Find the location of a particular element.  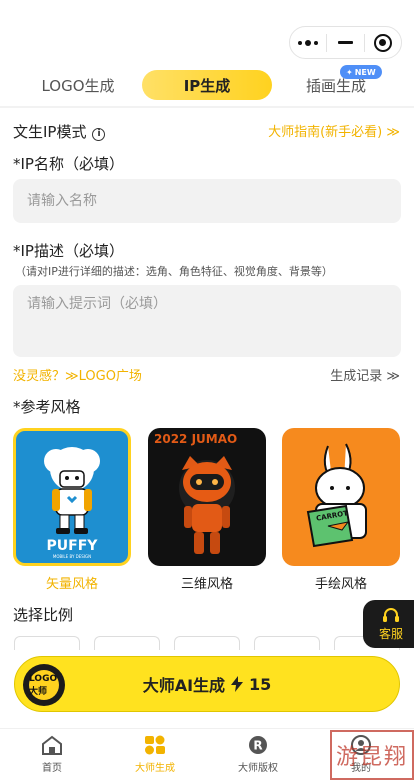

lightning-icon is located at coordinates (237, 684).